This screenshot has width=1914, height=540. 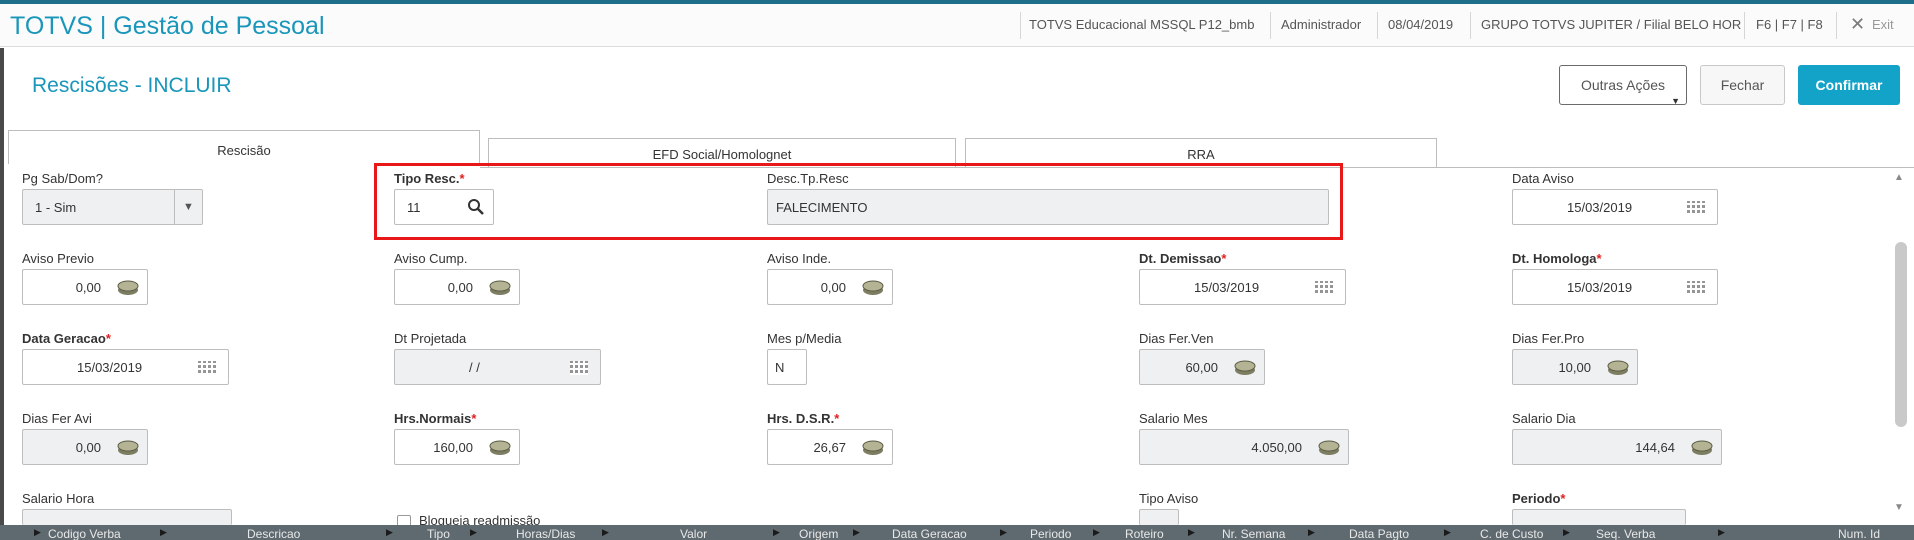 I want to click on dt-demissao-input: 15/03/2019, so click(x=1242, y=287).